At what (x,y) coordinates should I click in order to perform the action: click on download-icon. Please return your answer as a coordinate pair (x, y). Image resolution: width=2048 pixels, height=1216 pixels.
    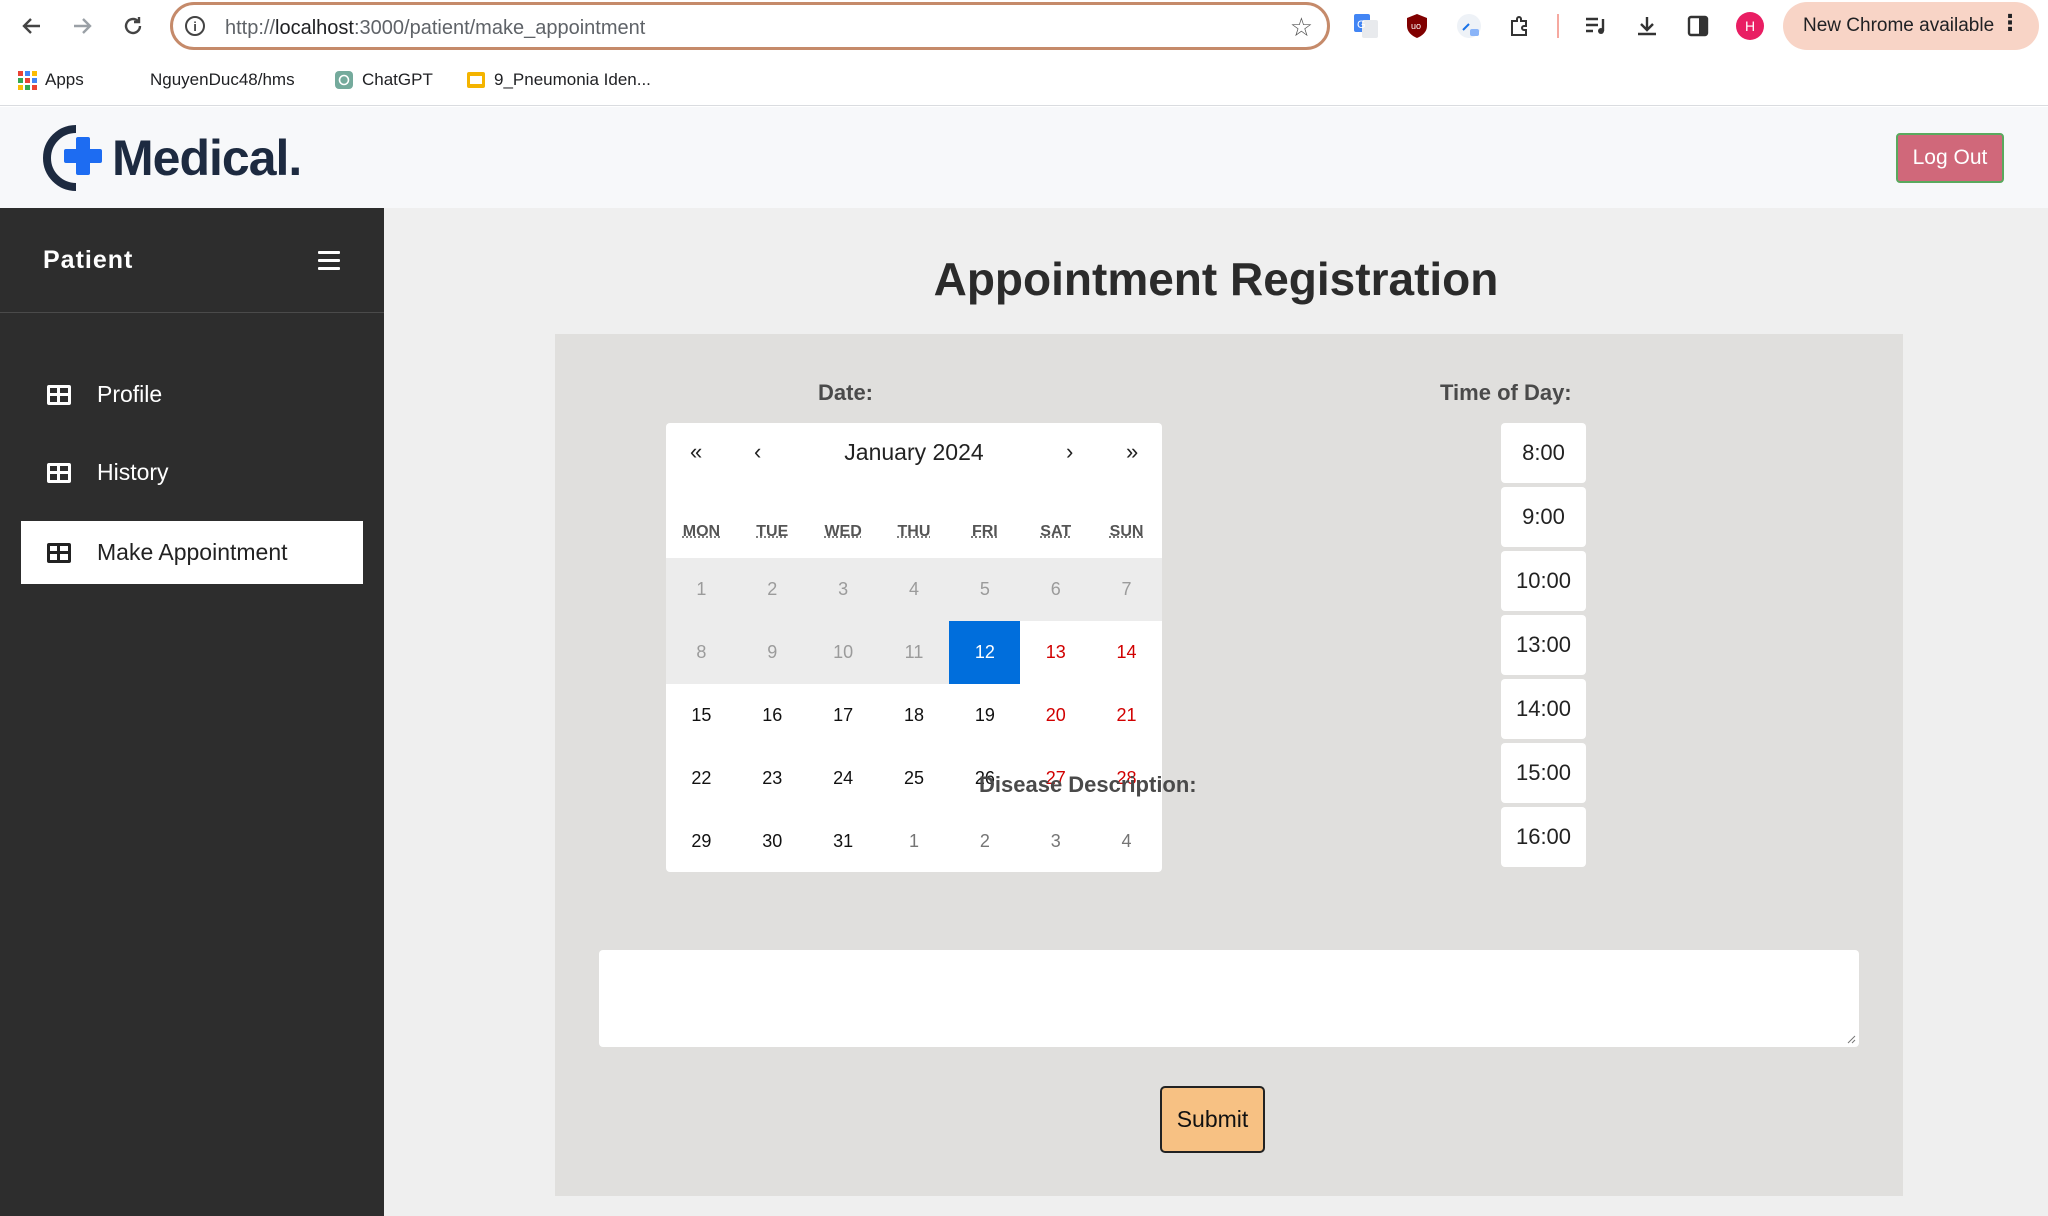
    Looking at the image, I should click on (1647, 26).